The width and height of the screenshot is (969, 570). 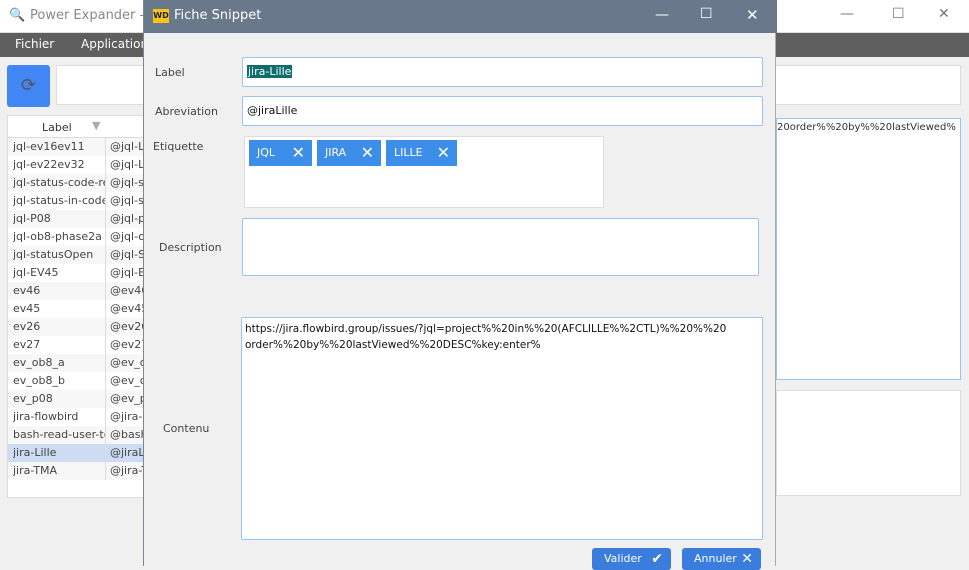 I want to click on list-item: ev27 @ev27, so click(x=77, y=345).